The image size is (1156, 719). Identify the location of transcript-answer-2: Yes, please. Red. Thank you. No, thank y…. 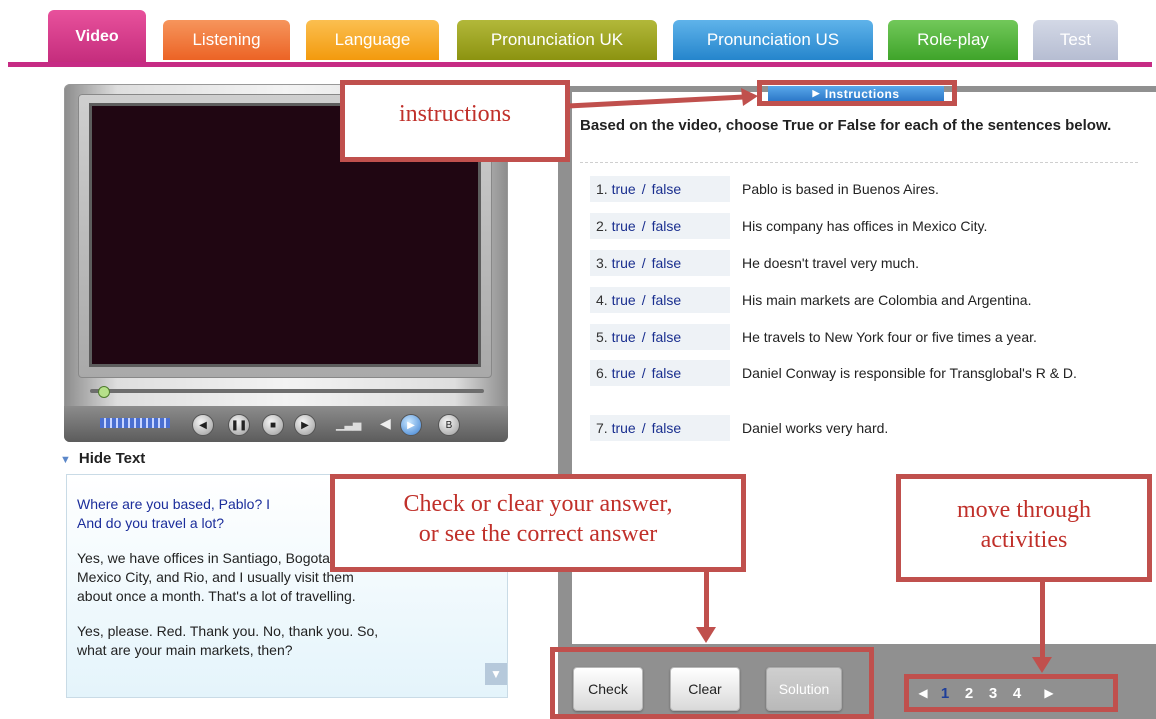
(228, 640).